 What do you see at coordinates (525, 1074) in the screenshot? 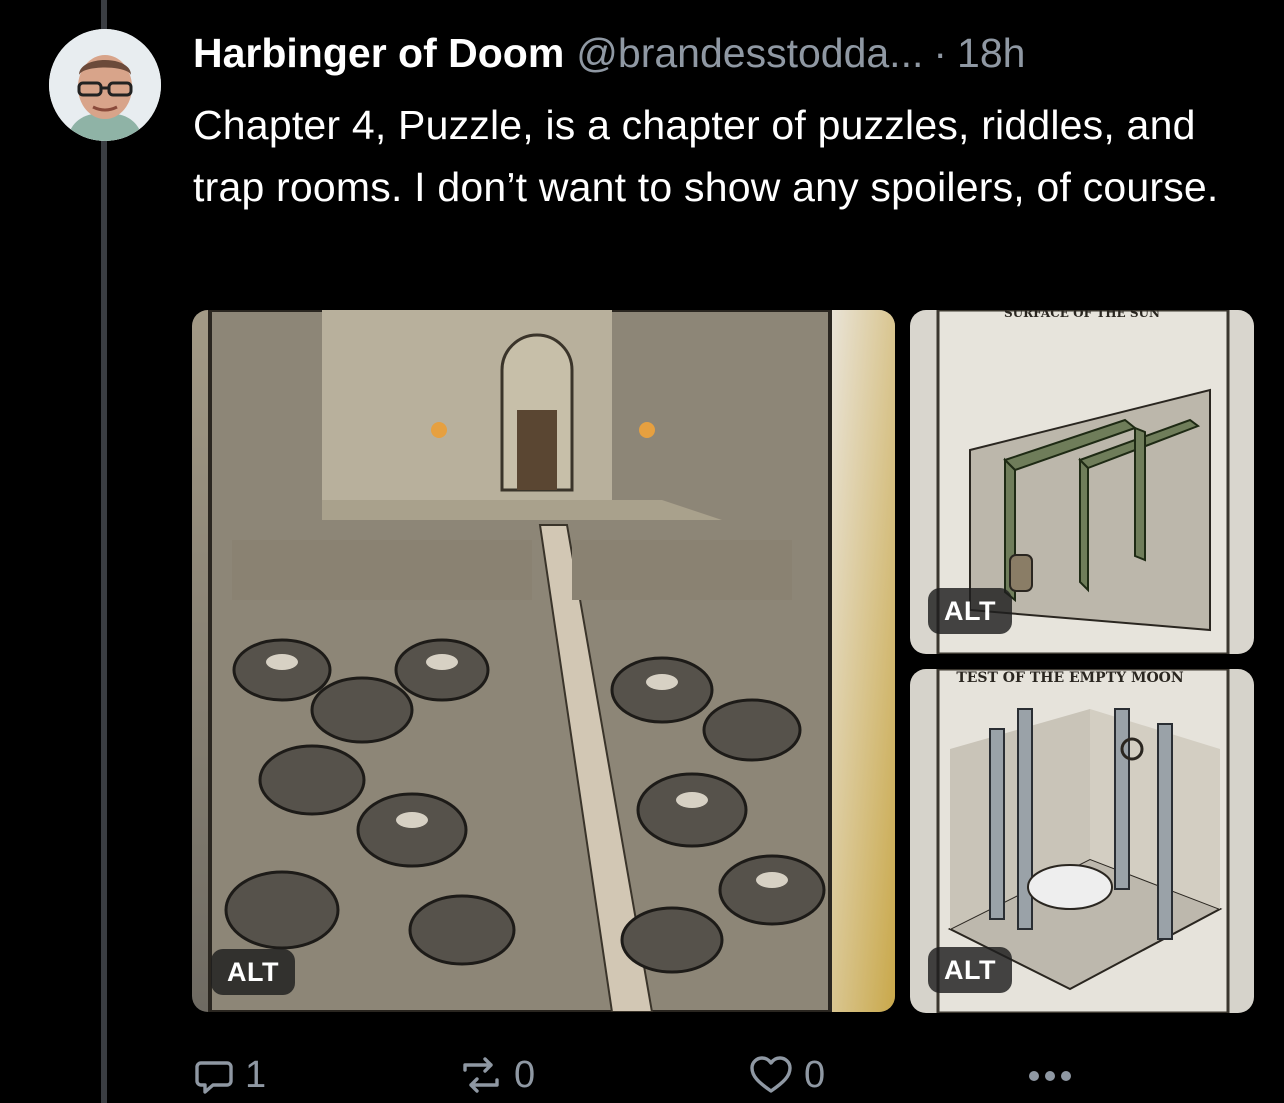
I see `repost-count: 0` at bounding box center [525, 1074].